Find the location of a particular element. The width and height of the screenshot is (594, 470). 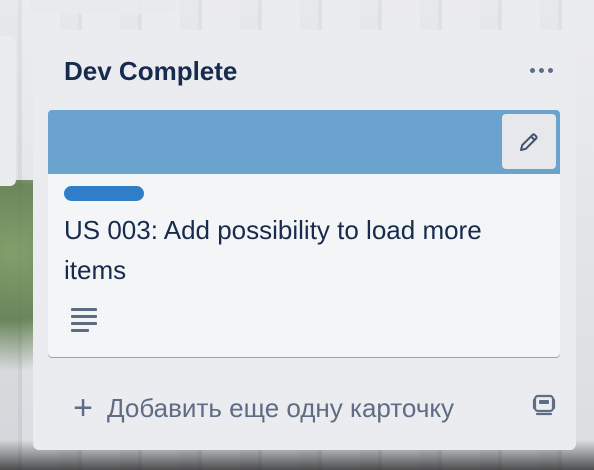

plus-icon: + is located at coordinates (83, 408).